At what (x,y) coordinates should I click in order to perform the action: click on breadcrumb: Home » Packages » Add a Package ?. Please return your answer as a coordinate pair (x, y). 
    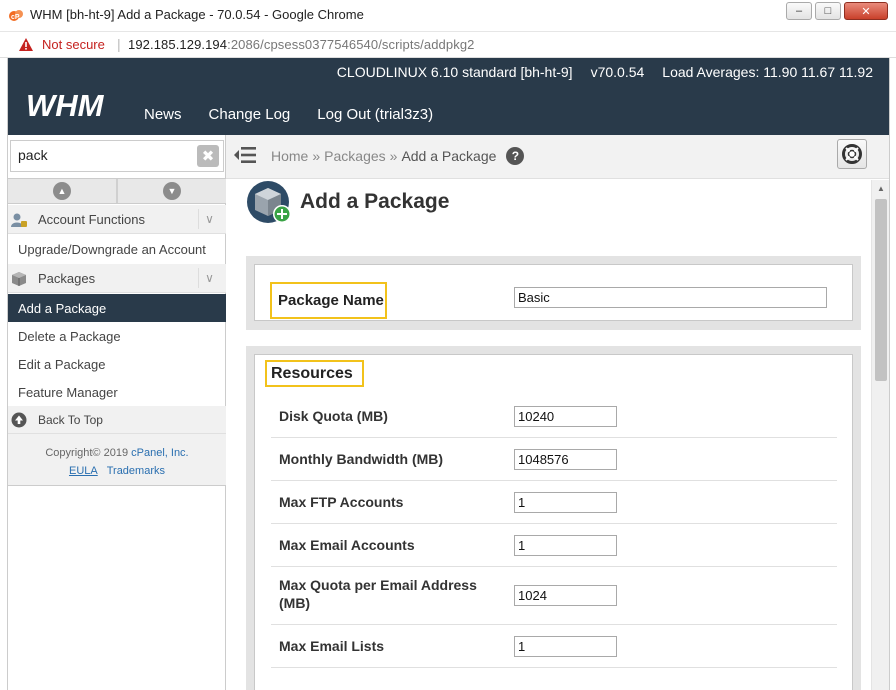
    Looking at the image, I should click on (398, 156).